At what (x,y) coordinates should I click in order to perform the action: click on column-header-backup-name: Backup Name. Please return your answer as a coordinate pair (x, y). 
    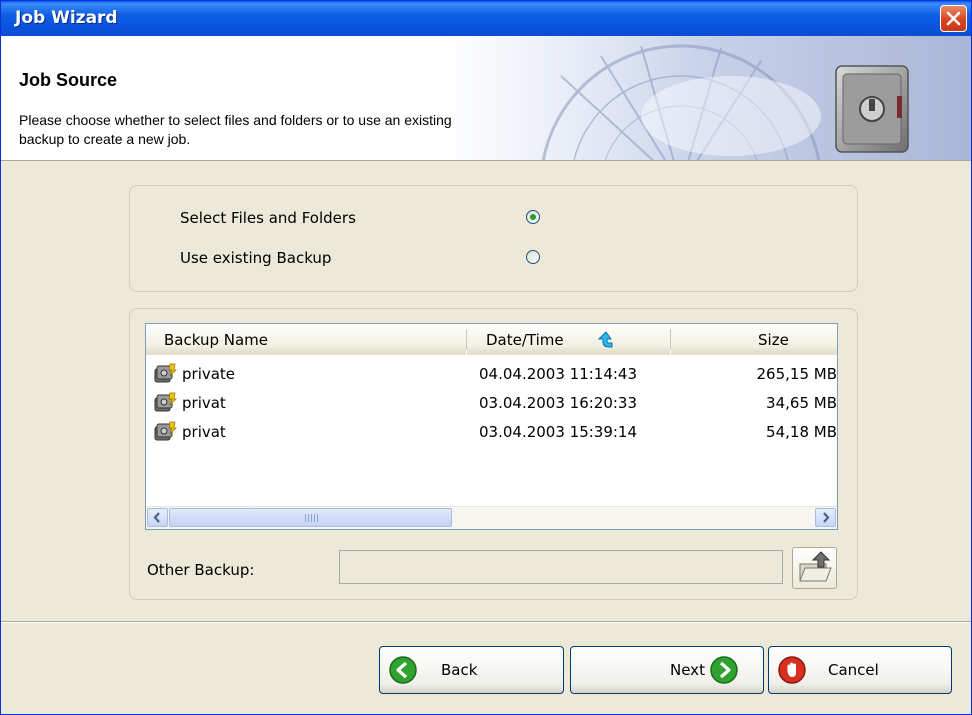
    Looking at the image, I should click on (306, 339).